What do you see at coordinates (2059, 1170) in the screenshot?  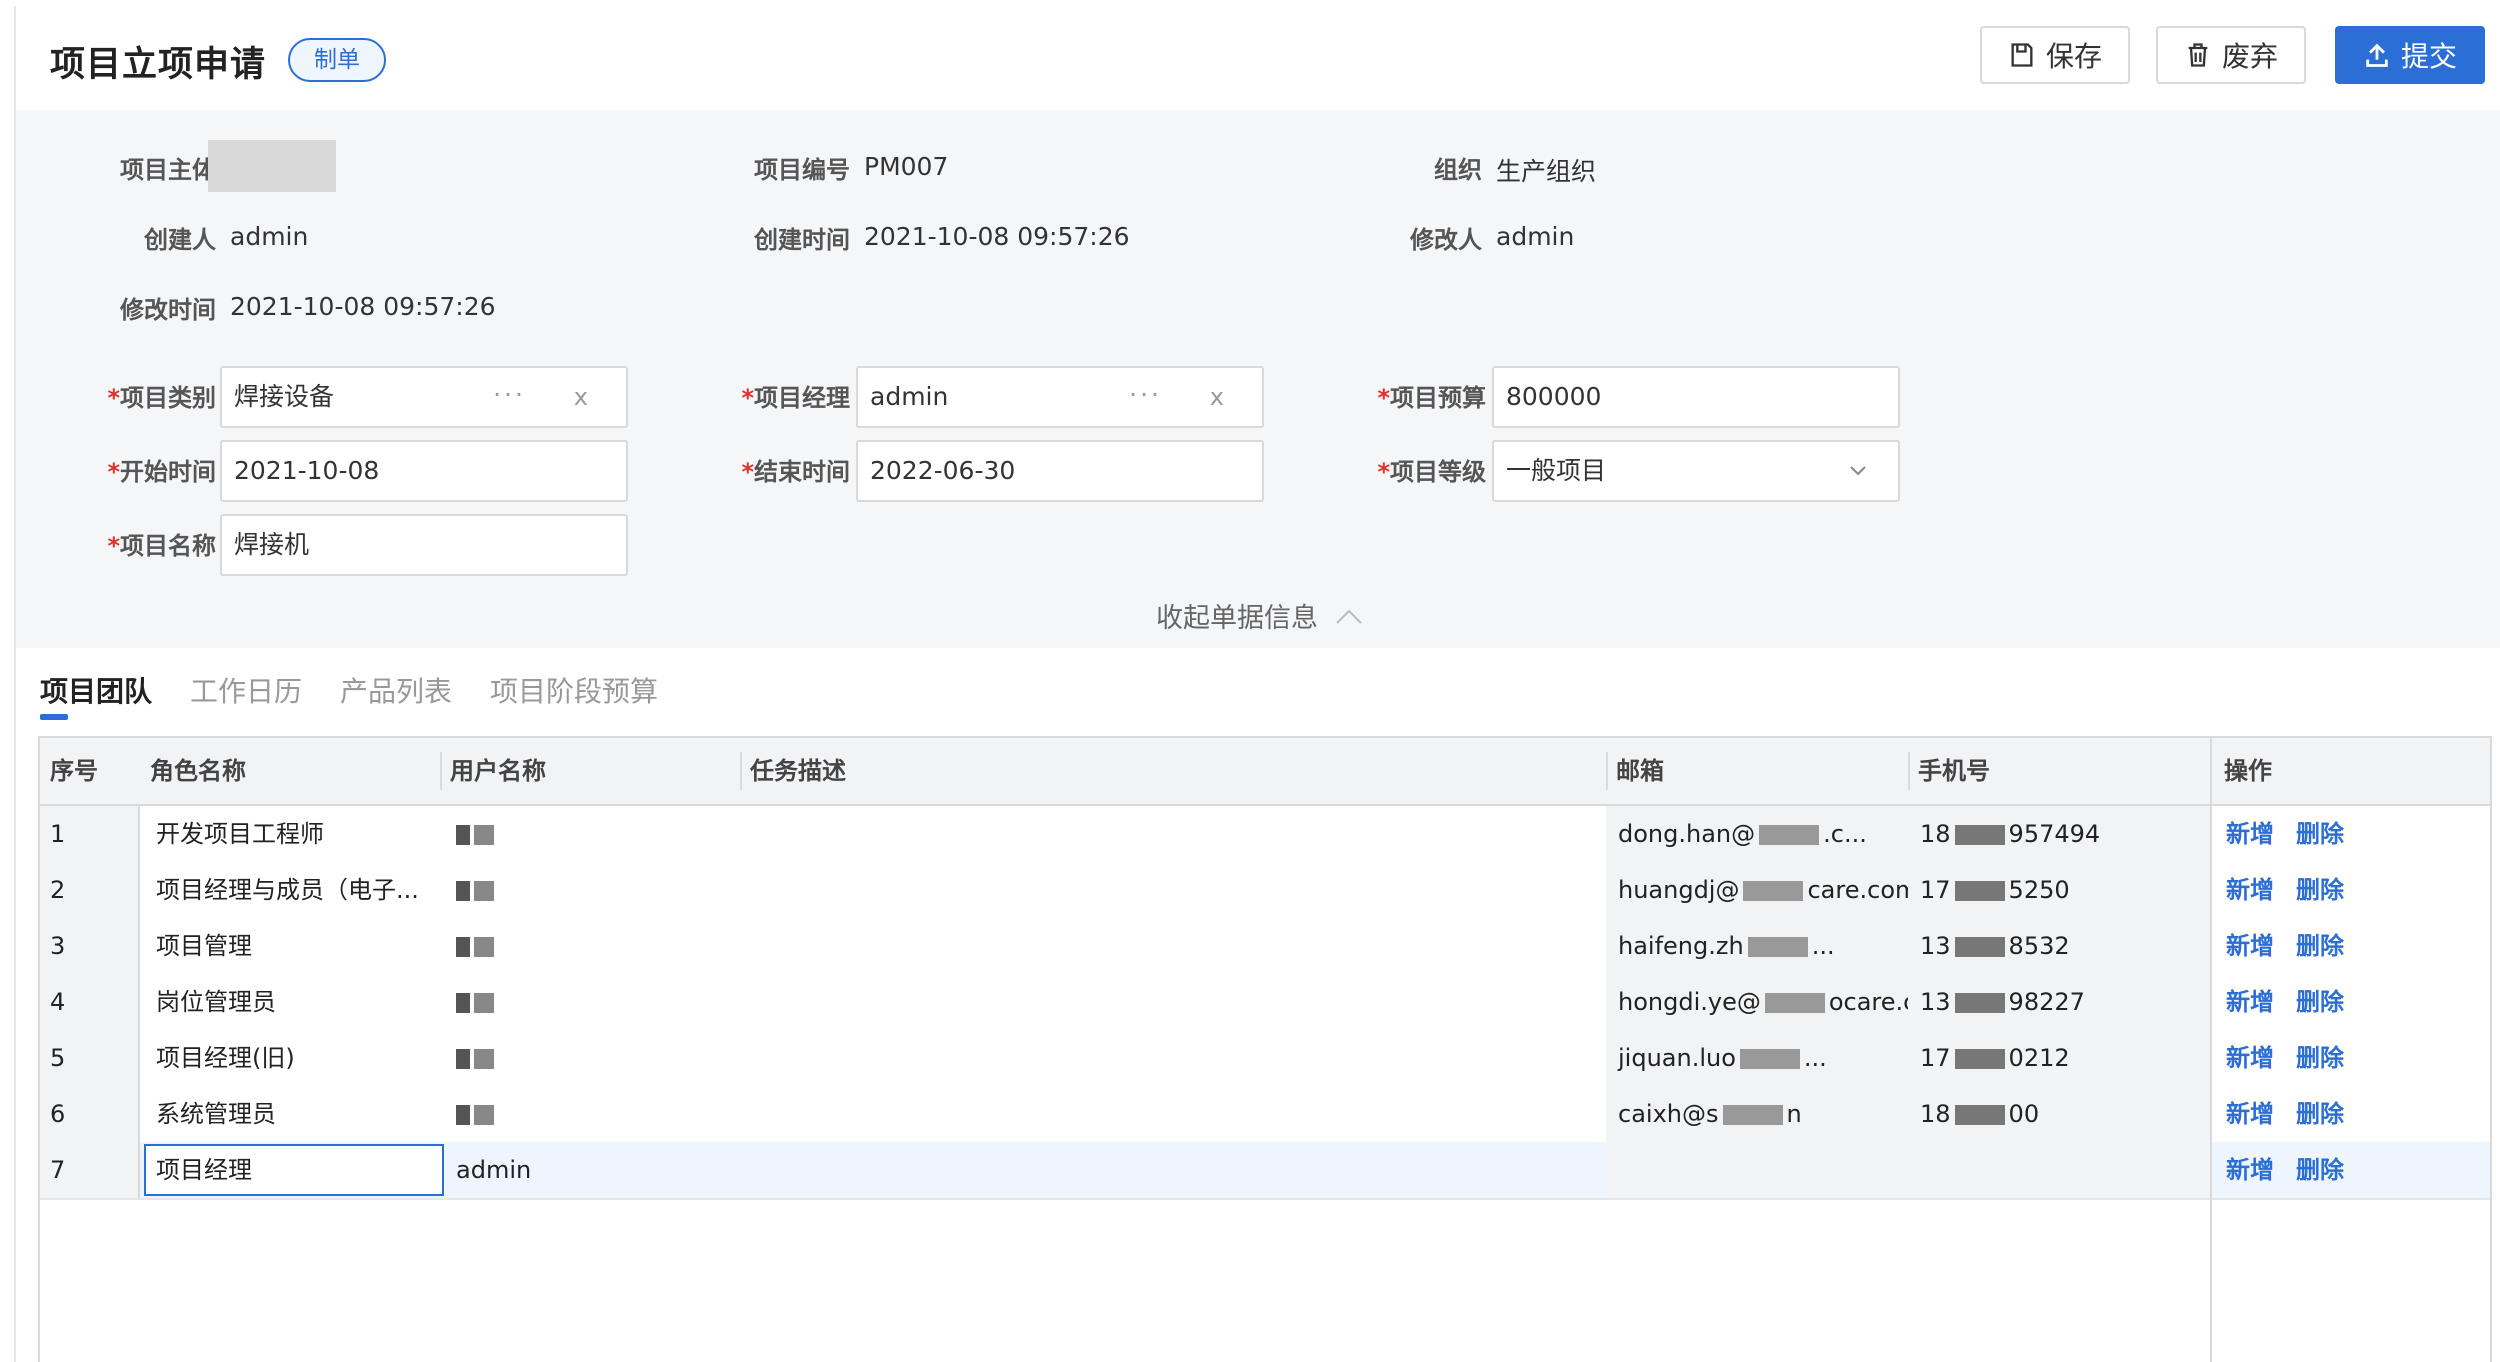 I see `phone-cell` at bounding box center [2059, 1170].